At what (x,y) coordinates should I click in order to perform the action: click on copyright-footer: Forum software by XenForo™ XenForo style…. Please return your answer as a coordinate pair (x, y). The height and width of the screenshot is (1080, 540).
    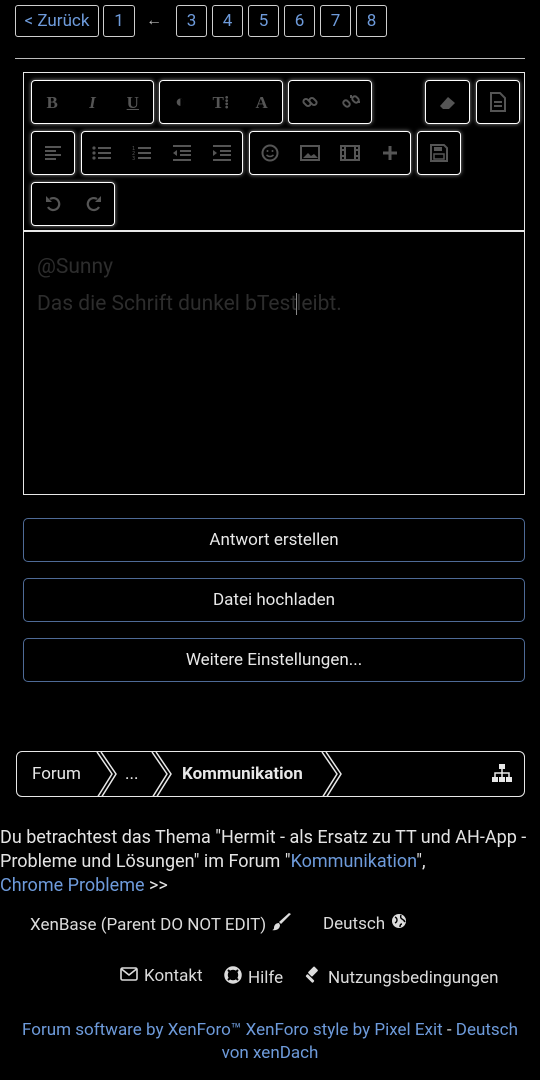
    Looking at the image, I should click on (270, 1042).